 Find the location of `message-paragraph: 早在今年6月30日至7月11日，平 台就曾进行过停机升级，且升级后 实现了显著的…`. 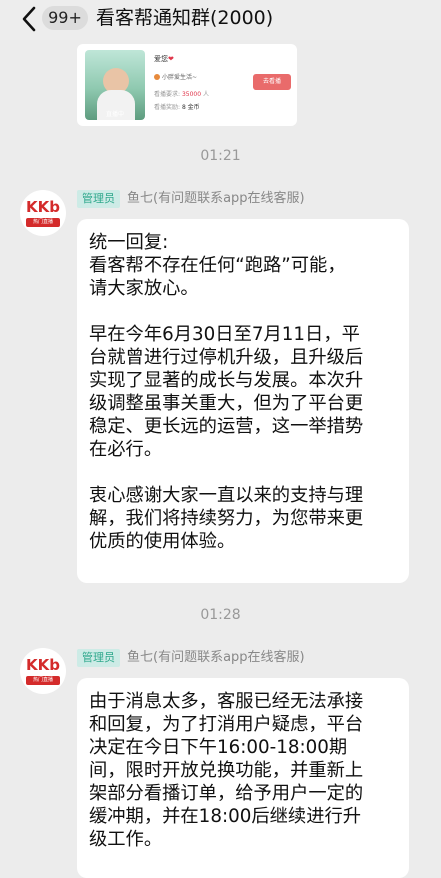

message-paragraph: 早在今年6月30日至7月11日，平 台就曾进行过停机升级，且升级后 实现了显著的… is located at coordinates (226, 392).